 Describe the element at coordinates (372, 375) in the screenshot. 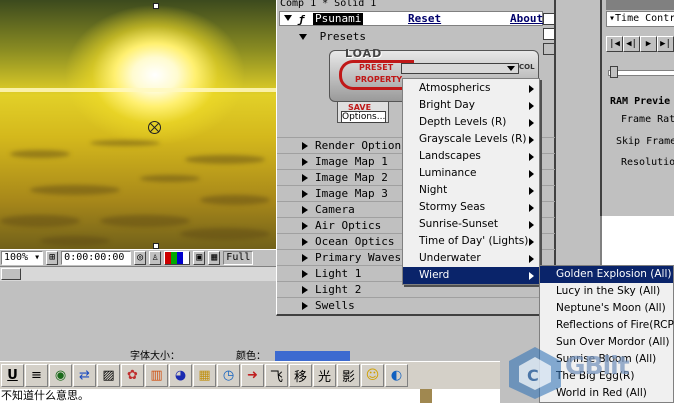

I see `emoticon-icon: ☺` at that location.